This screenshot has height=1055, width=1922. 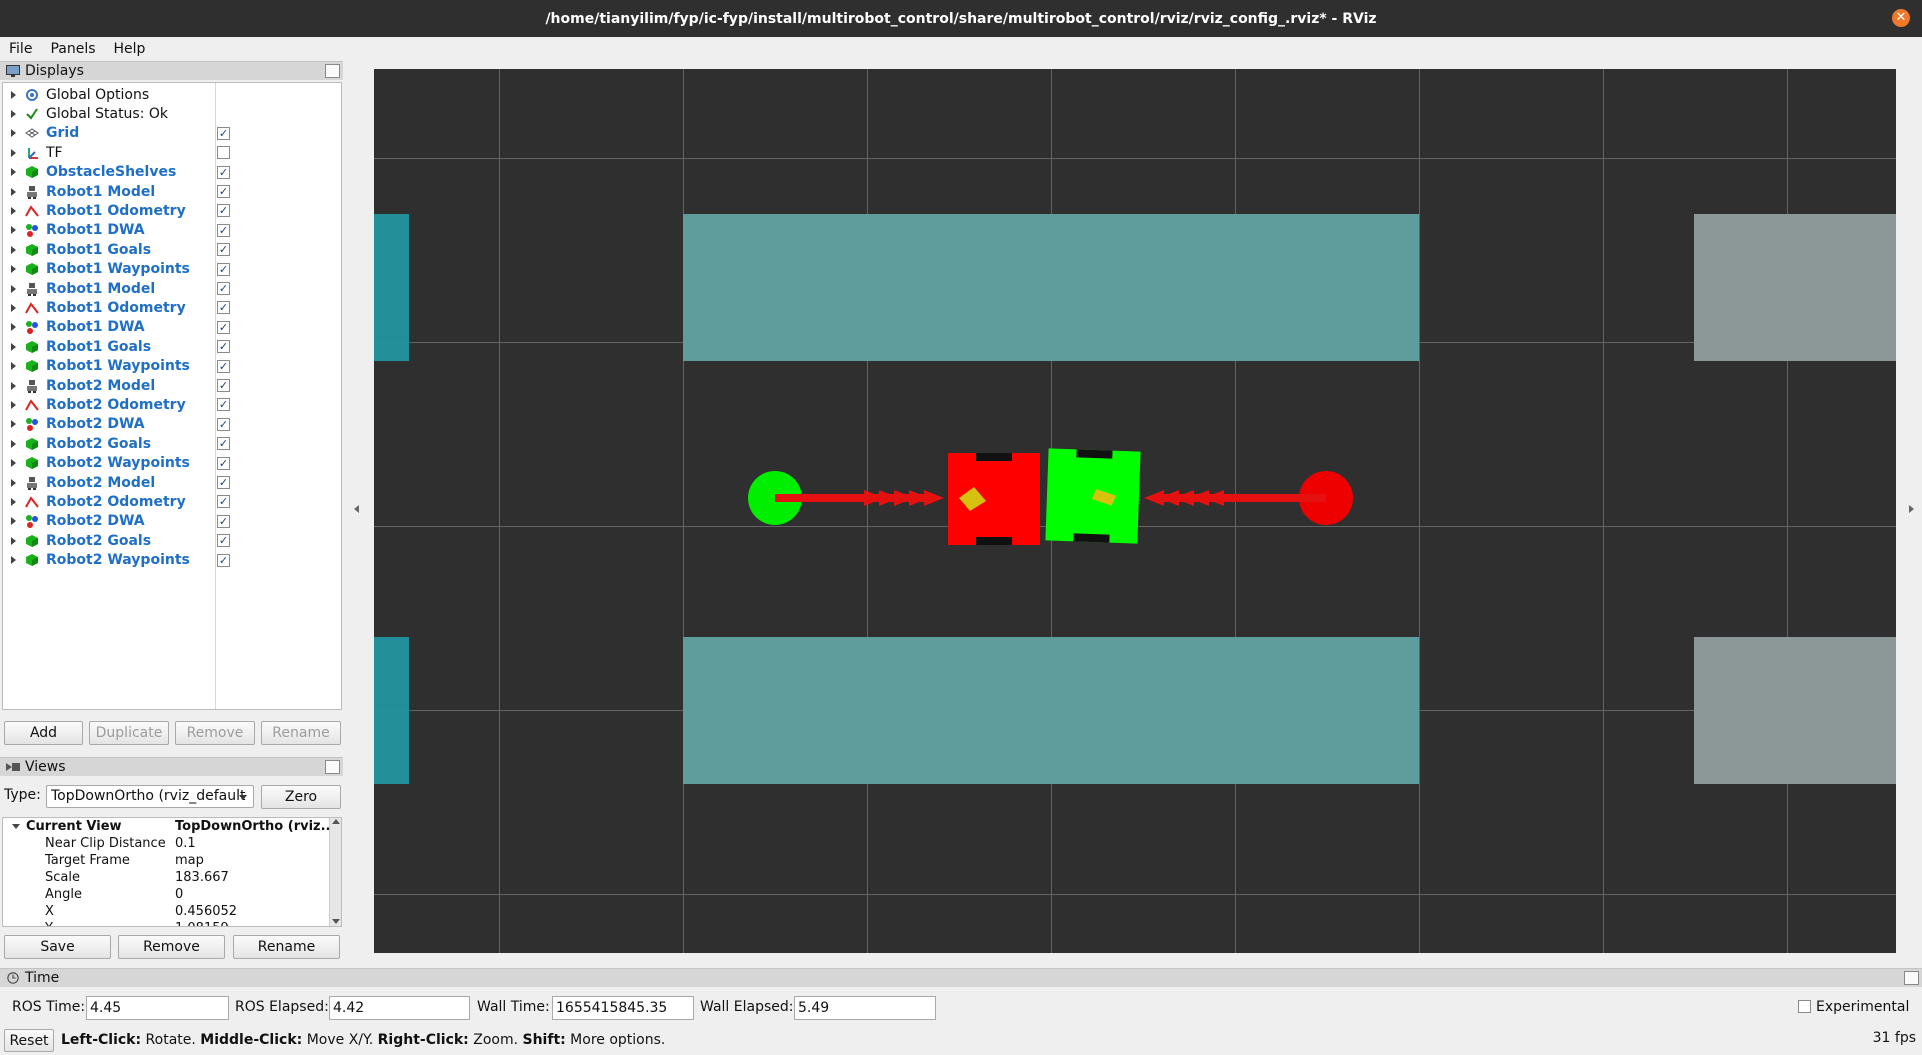 What do you see at coordinates (185, 843) in the screenshot?
I see `view-property-value: 0.1` at bounding box center [185, 843].